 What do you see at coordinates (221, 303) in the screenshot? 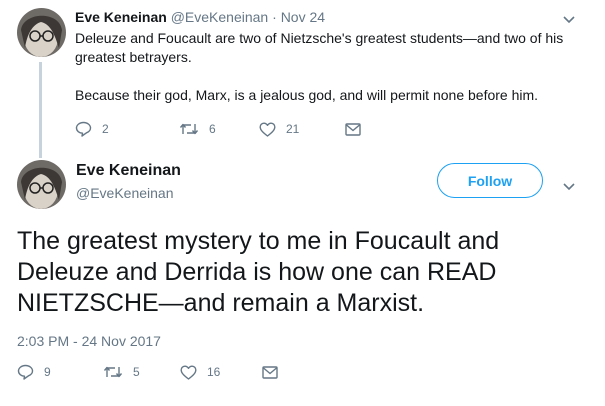
I see `tweet-text-line: NIETZSCHE—and remain a Marxist.` at bounding box center [221, 303].